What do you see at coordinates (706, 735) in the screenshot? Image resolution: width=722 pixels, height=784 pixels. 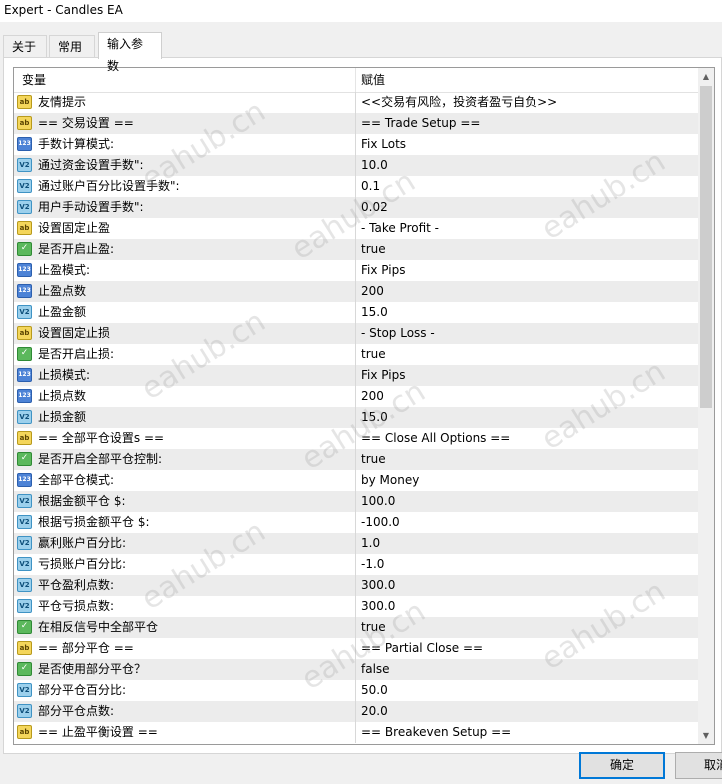 I see `scroll-down-arrow-icon: ▼` at bounding box center [706, 735].